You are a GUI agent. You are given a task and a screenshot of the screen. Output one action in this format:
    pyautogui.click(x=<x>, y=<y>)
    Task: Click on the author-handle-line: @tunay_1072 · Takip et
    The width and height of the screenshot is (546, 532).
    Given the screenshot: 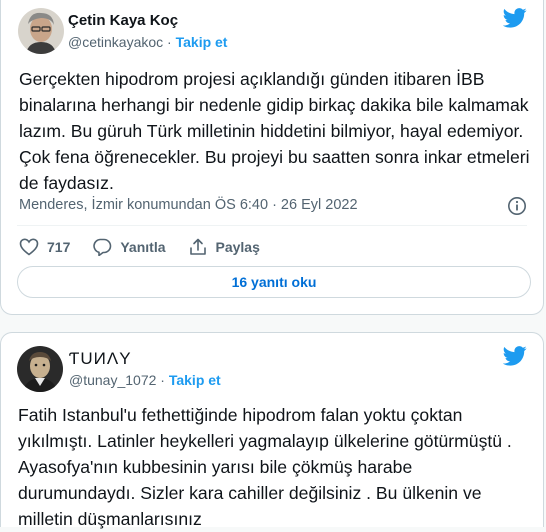 What is the action you would take?
    pyautogui.click(x=145, y=380)
    